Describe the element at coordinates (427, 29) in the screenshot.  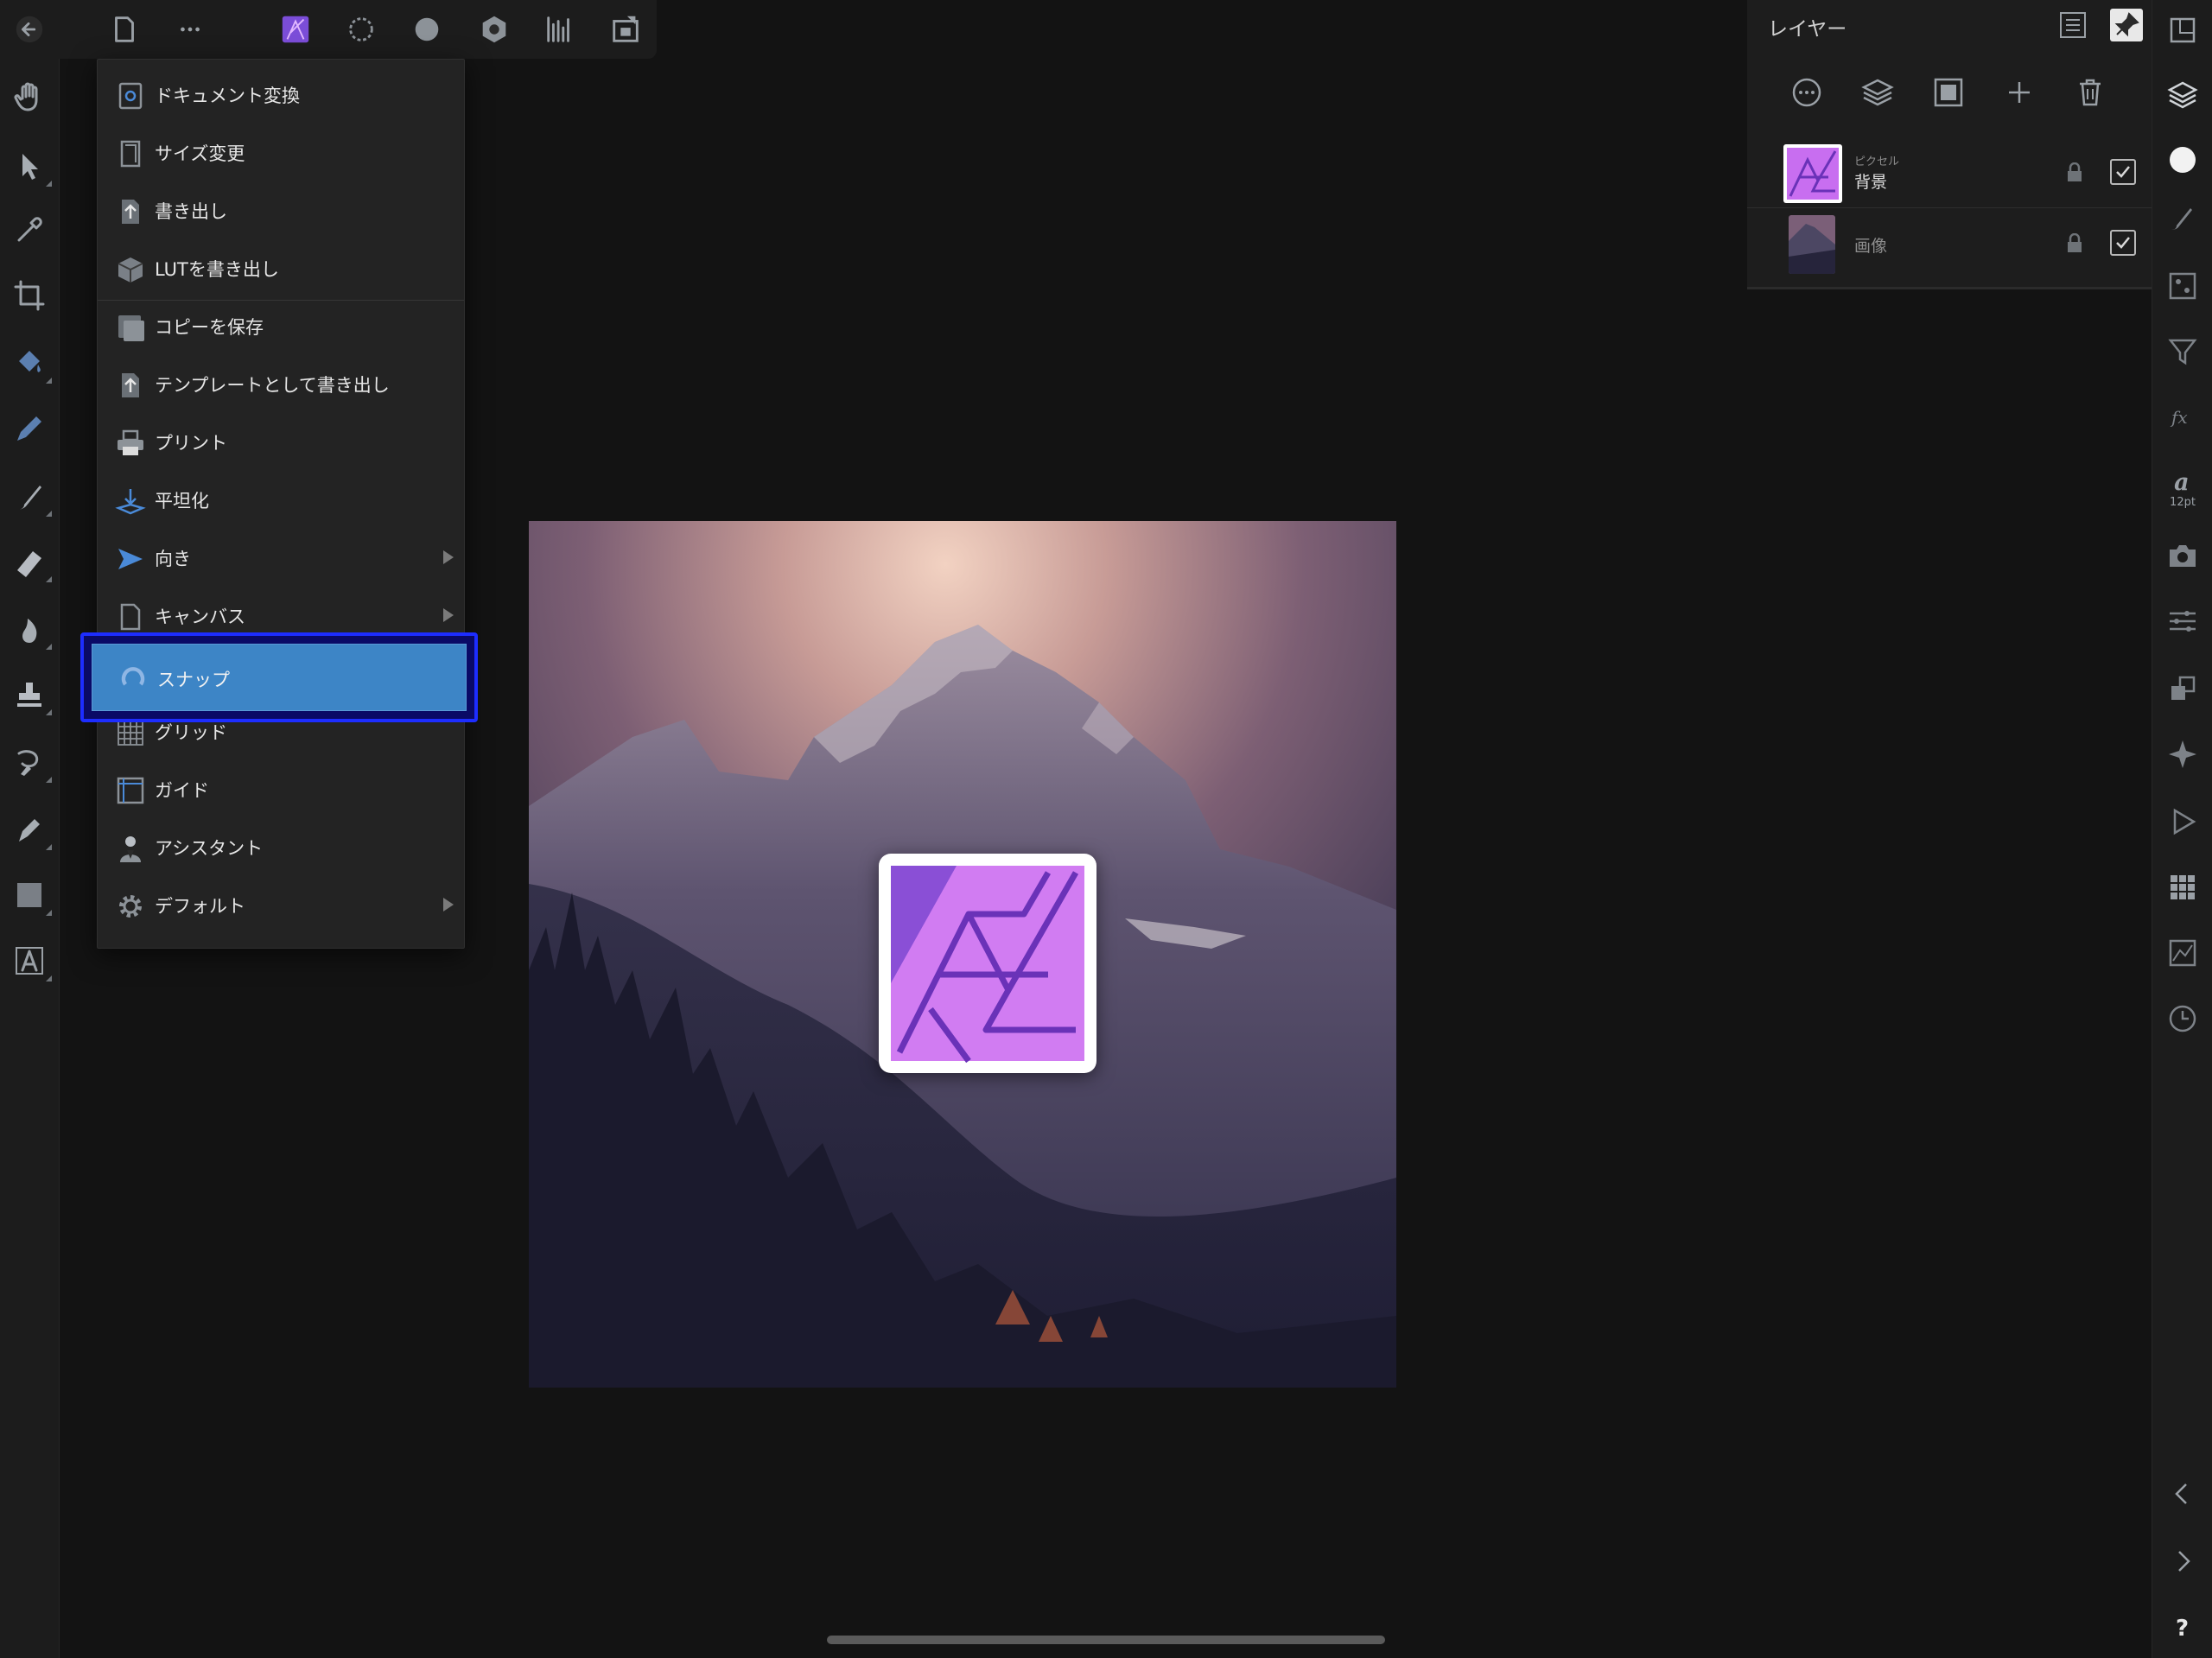
I see `develop-persona-button` at that location.